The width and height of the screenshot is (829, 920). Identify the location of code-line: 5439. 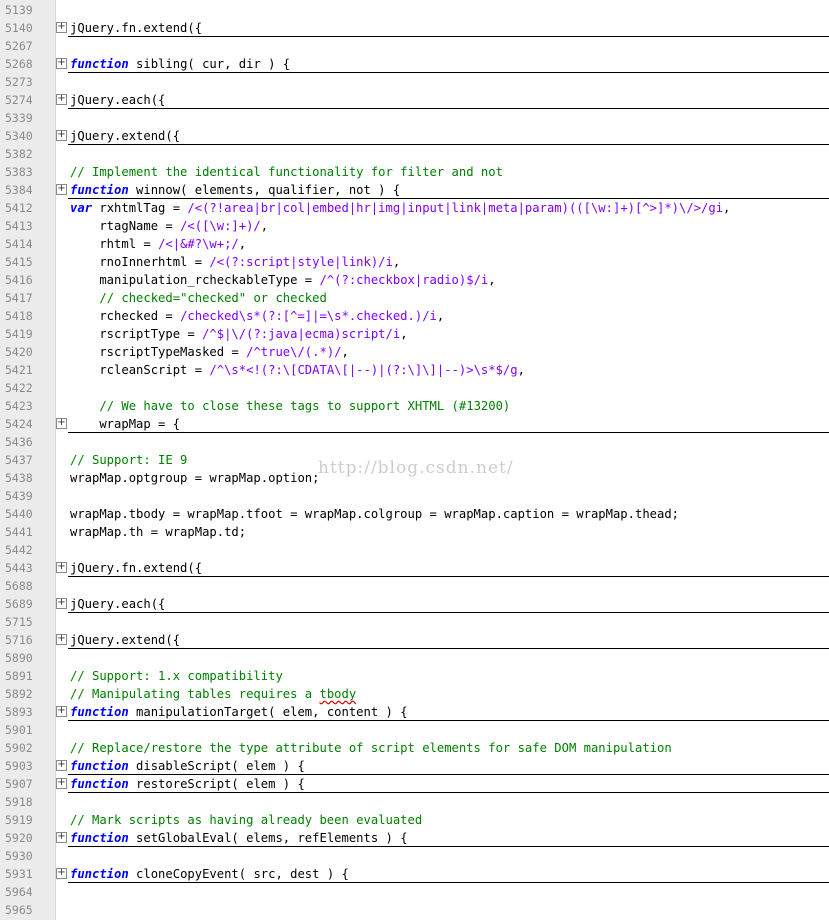
(414, 496).